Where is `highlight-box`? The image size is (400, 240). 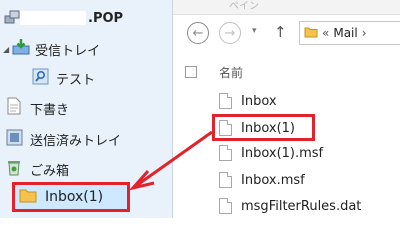
highlight-box is located at coordinates (263, 127).